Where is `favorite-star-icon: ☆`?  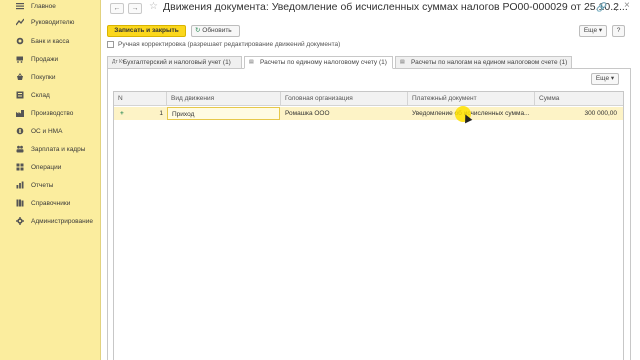 favorite-star-icon: ☆ is located at coordinates (153, 6).